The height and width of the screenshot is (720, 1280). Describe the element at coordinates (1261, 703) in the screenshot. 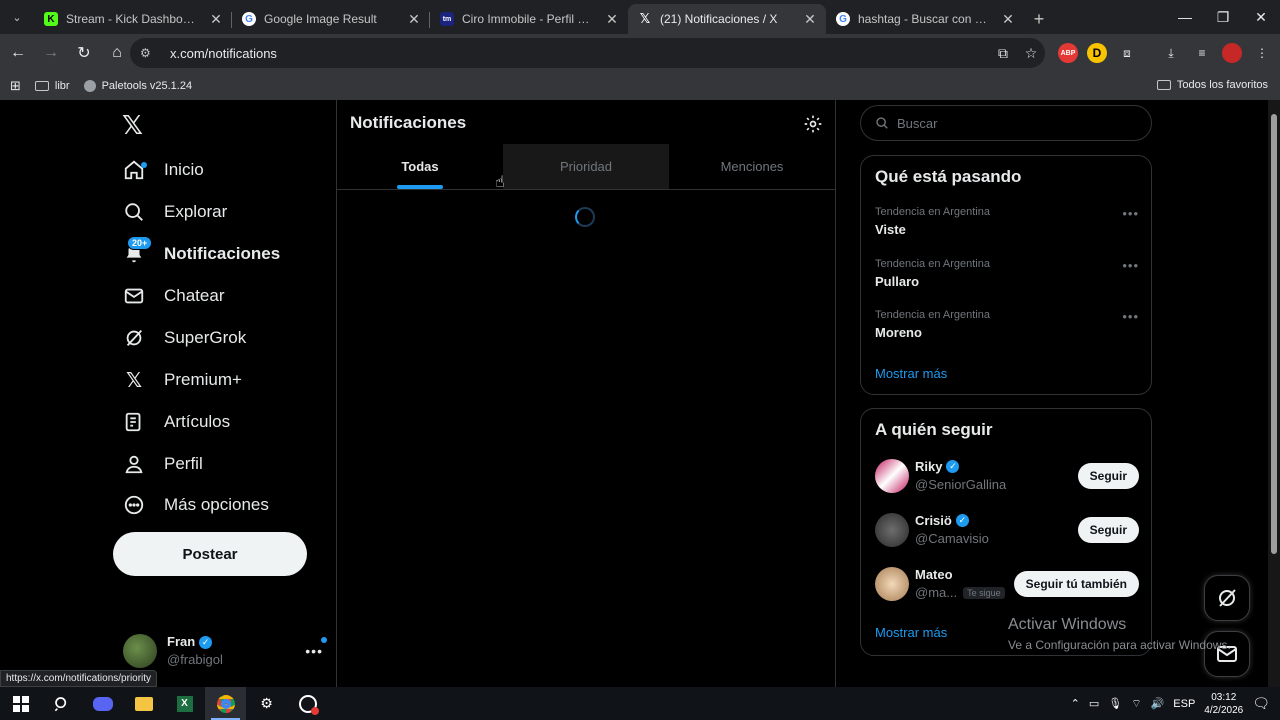

I see `notification-center-icon: 🗨` at that location.